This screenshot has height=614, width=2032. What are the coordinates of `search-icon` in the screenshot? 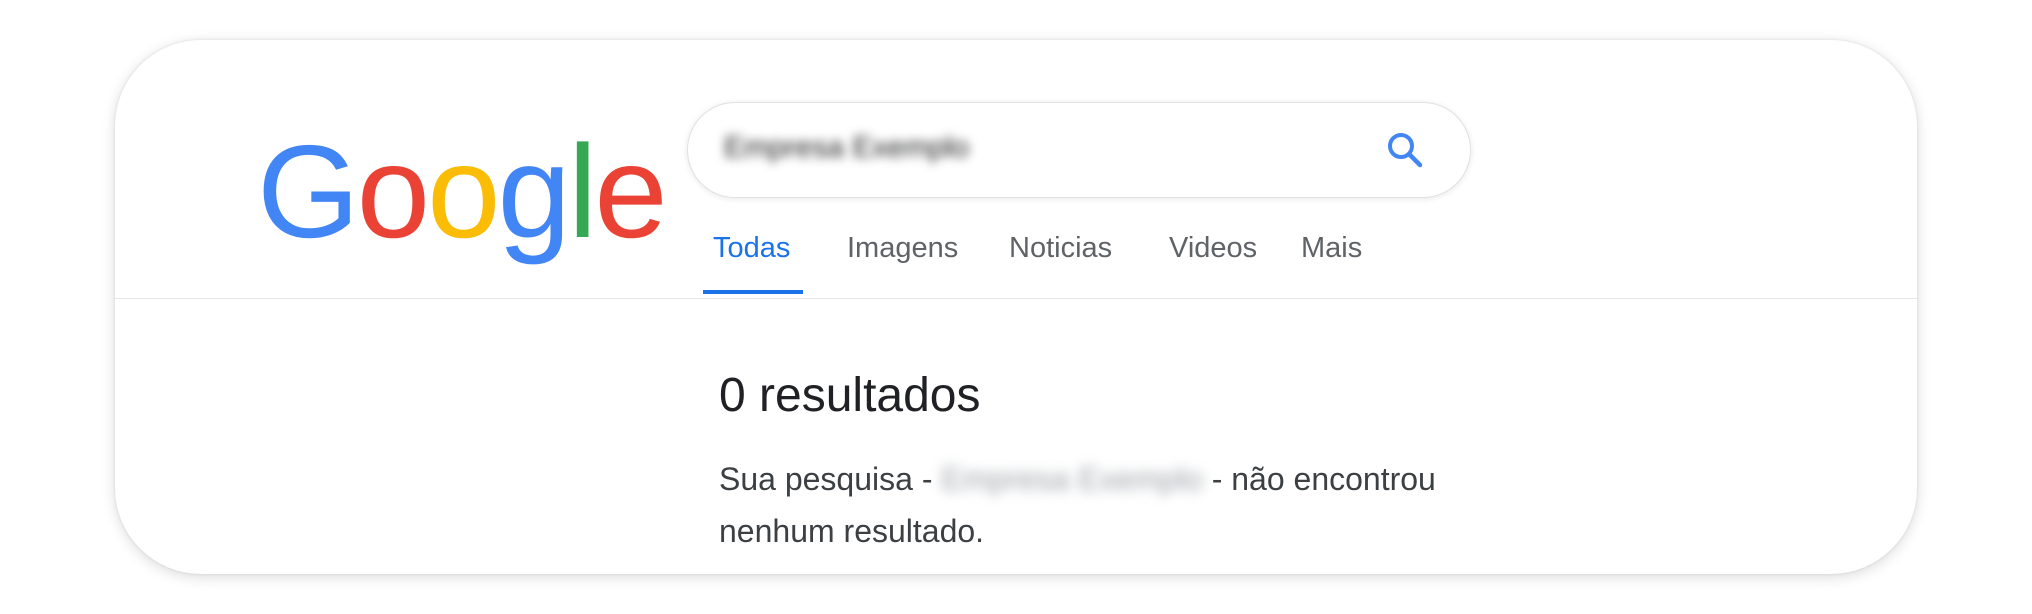 It's located at (1405, 150).